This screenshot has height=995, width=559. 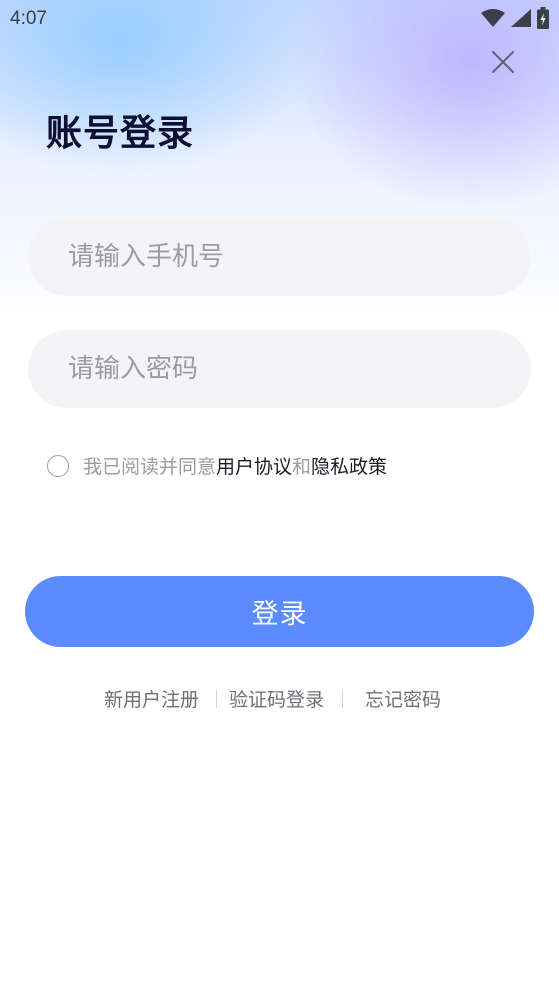 What do you see at coordinates (28, 18) in the screenshot?
I see `status-time: 4:07` at bounding box center [28, 18].